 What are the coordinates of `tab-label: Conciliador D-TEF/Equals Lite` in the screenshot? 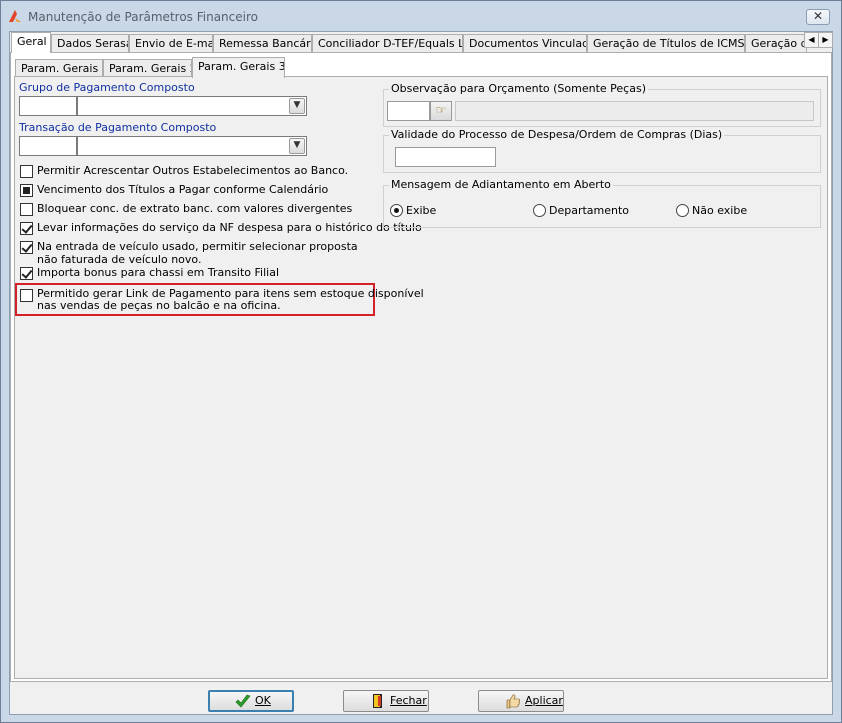 It's located at (390, 43).